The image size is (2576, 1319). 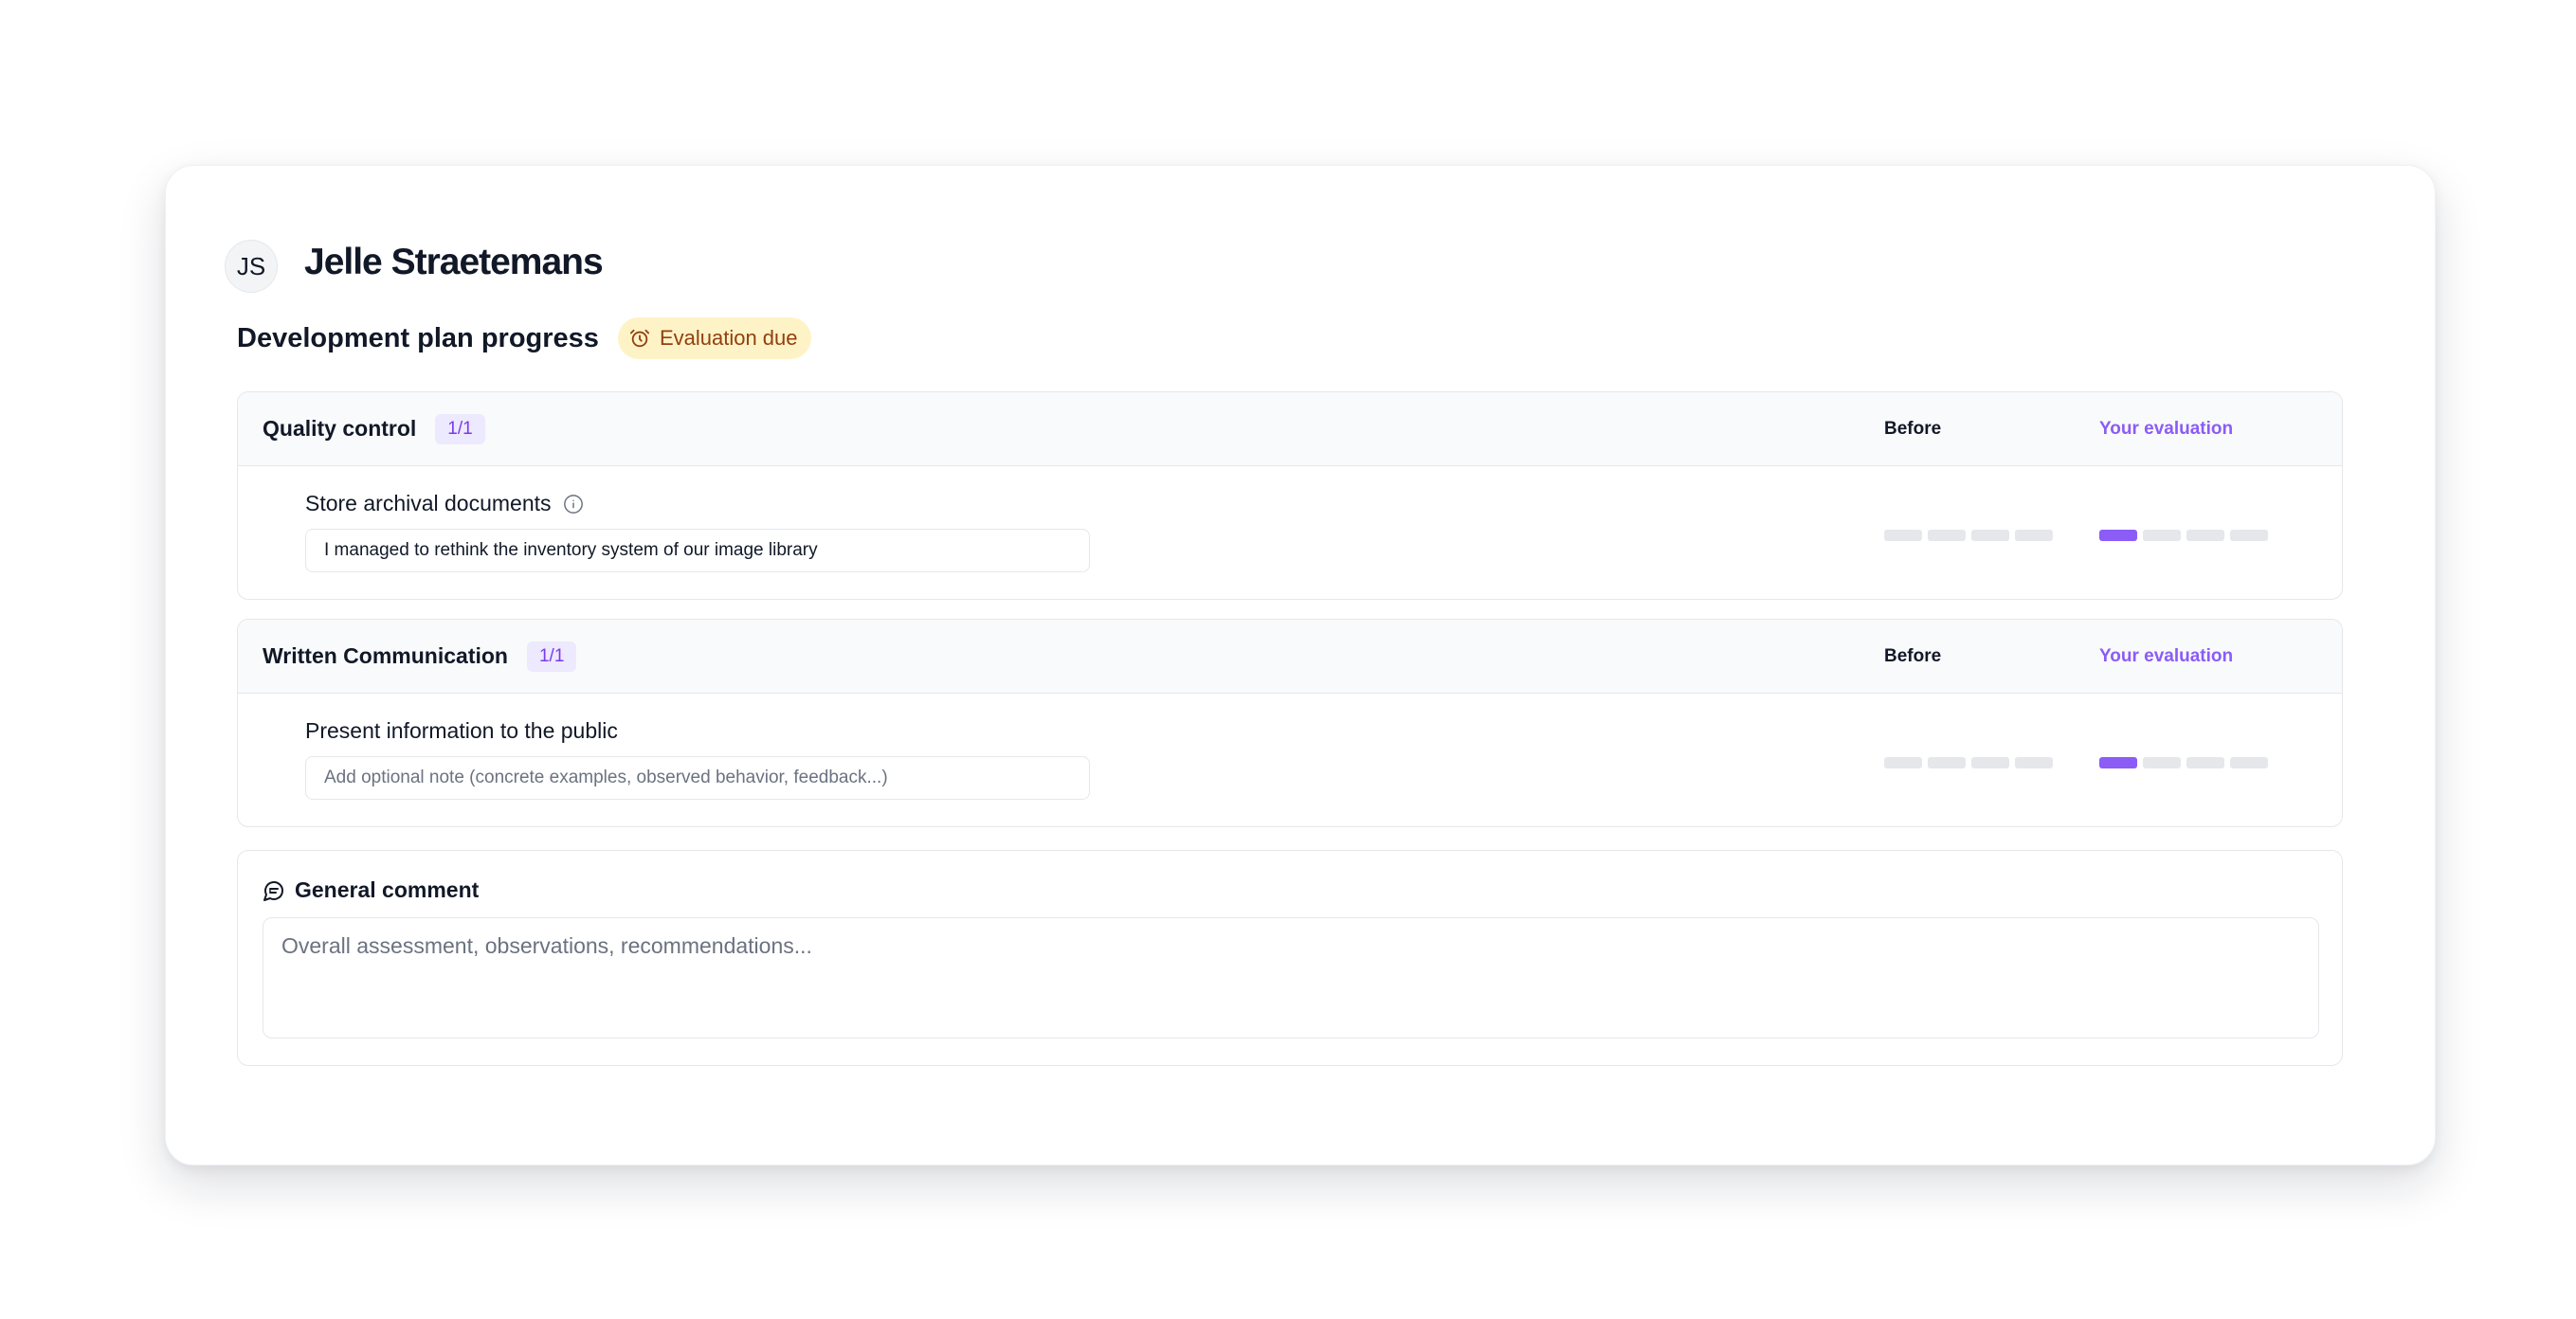 I want to click on general-comment-section: General comment, so click(x=1290, y=958).